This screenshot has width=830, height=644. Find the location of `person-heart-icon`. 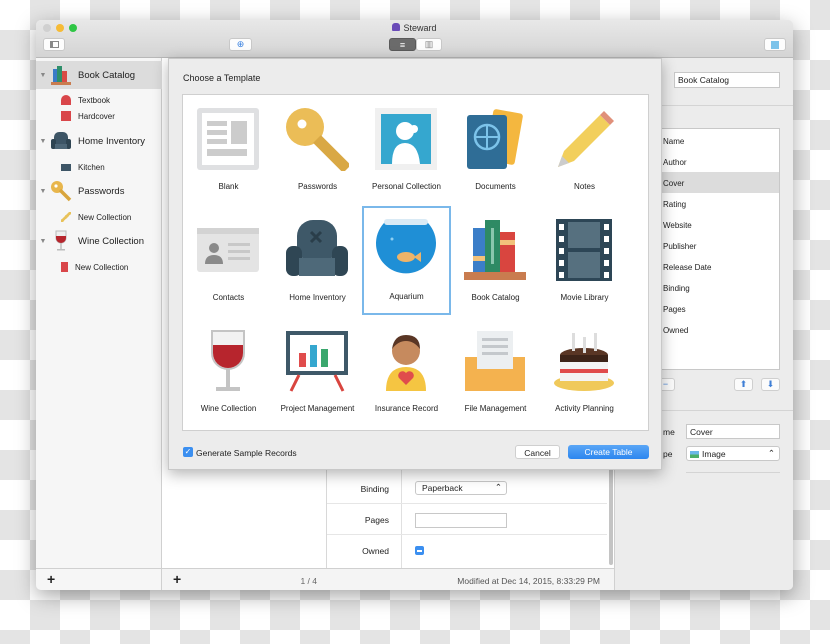

person-heart-icon is located at coordinates (406, 363).